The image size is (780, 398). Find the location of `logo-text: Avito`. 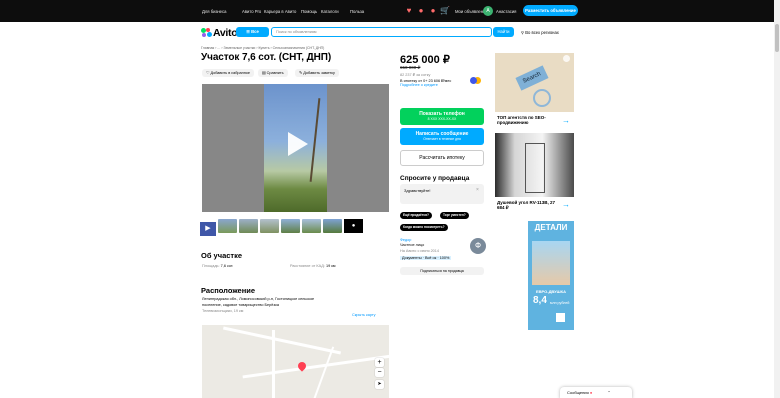

logo-text: Avito is located at coordinates (225, 33).